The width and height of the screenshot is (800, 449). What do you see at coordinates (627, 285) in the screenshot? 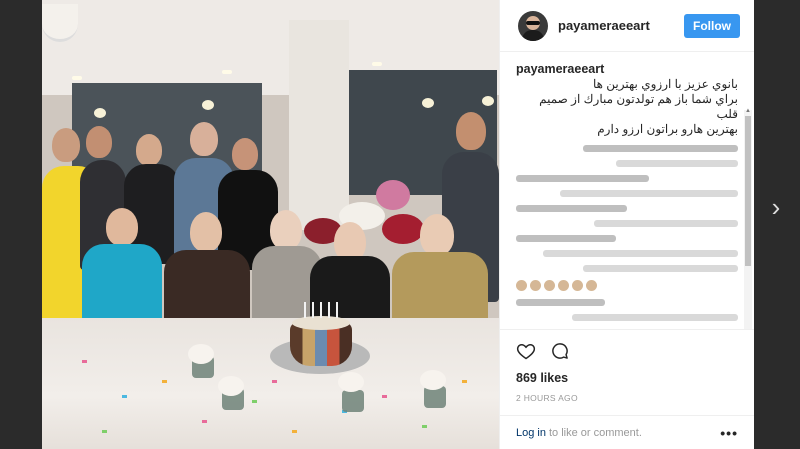
I see `blurred-comment-emojis` at bounding box center [627, 285].